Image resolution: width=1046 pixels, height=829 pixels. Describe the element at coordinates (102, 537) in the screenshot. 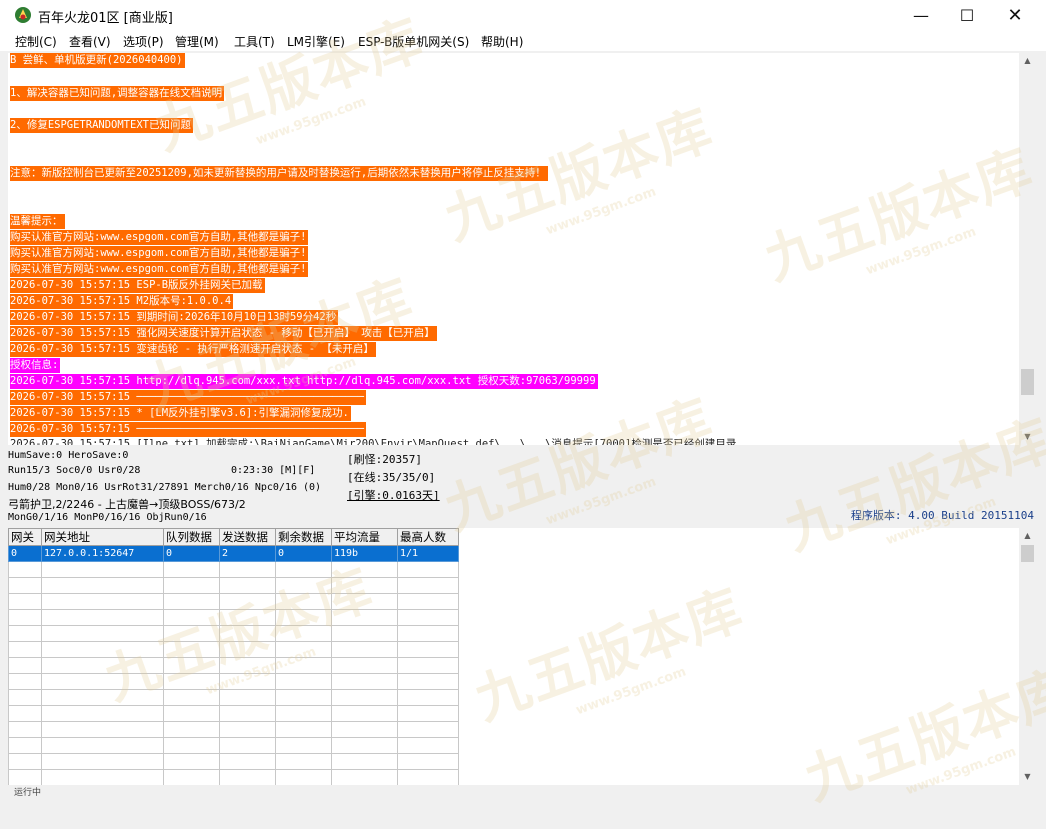

I see `col-gateway-address: 网关地址` at that location.